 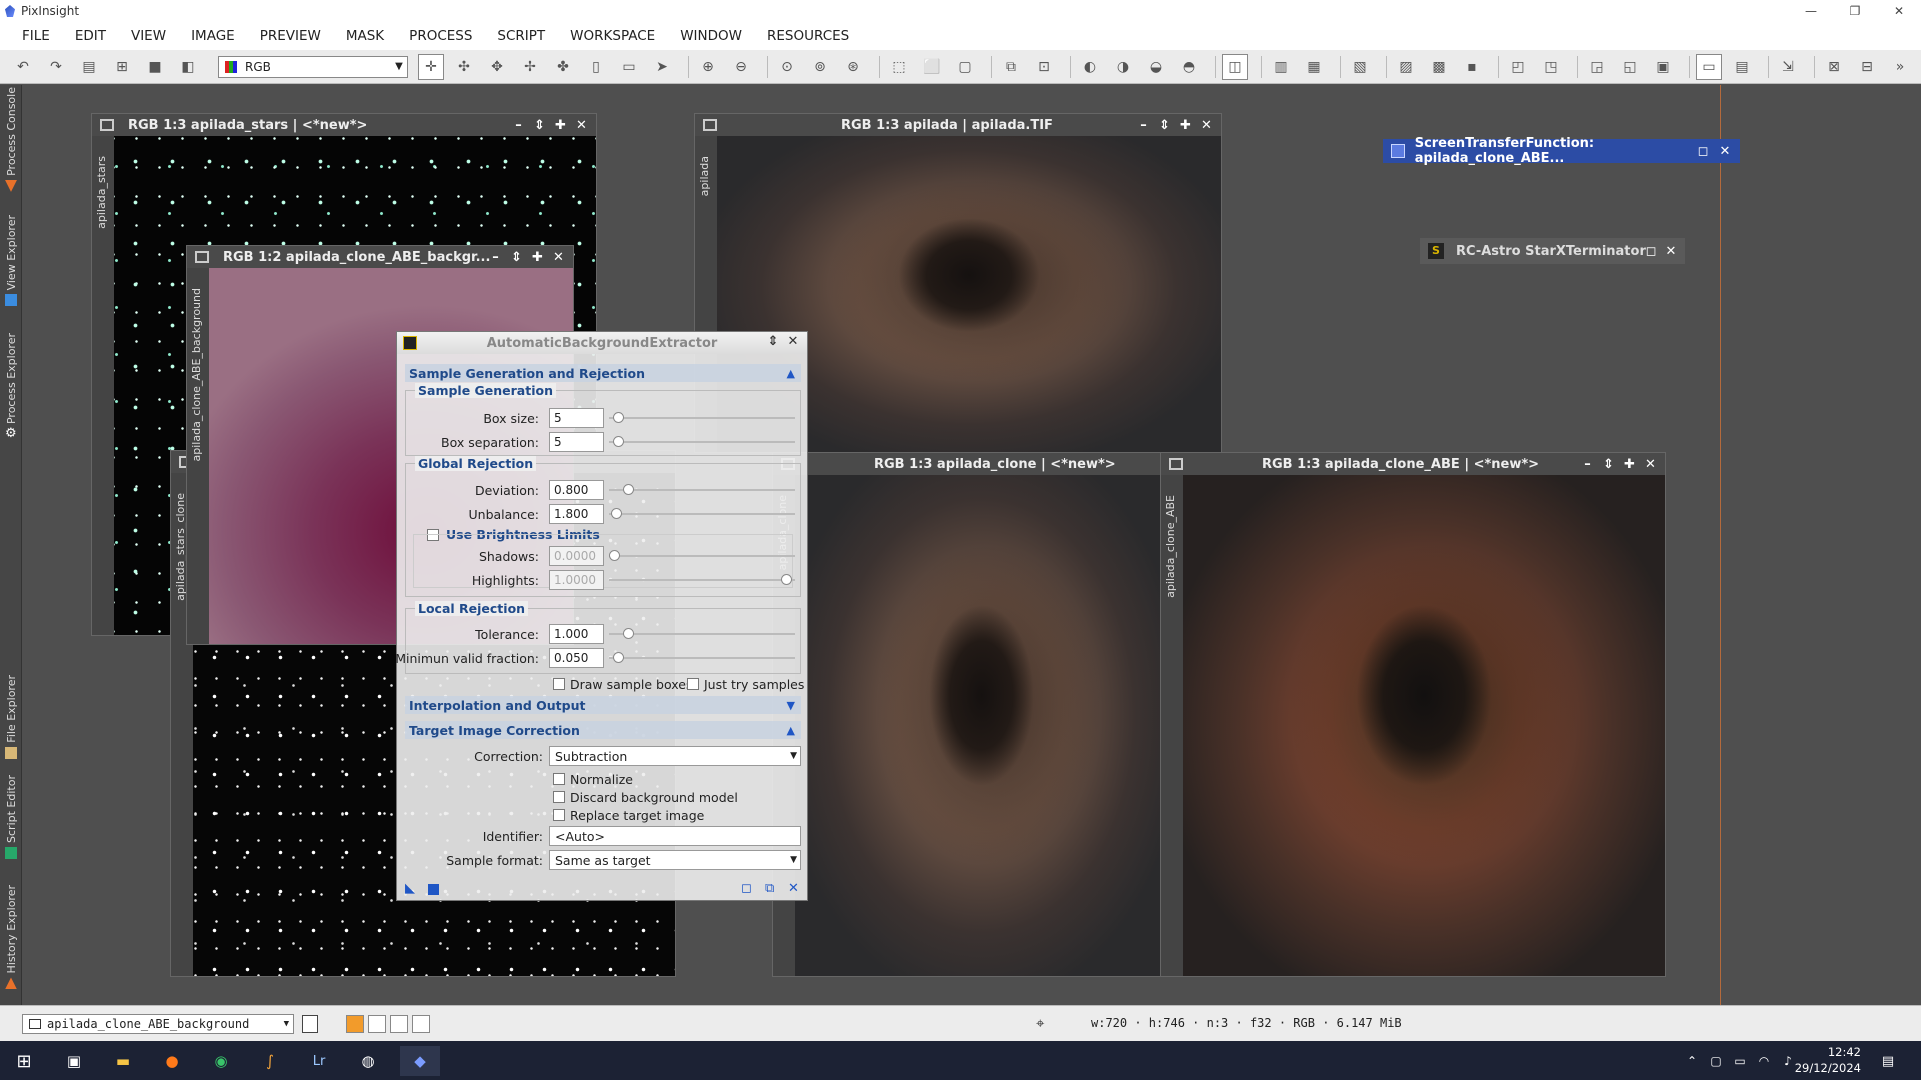 What do you see at coordinates (1472, 67) in the screenshot?
I see `process-6-icon: ▪` at bounding box center [1472, 67].